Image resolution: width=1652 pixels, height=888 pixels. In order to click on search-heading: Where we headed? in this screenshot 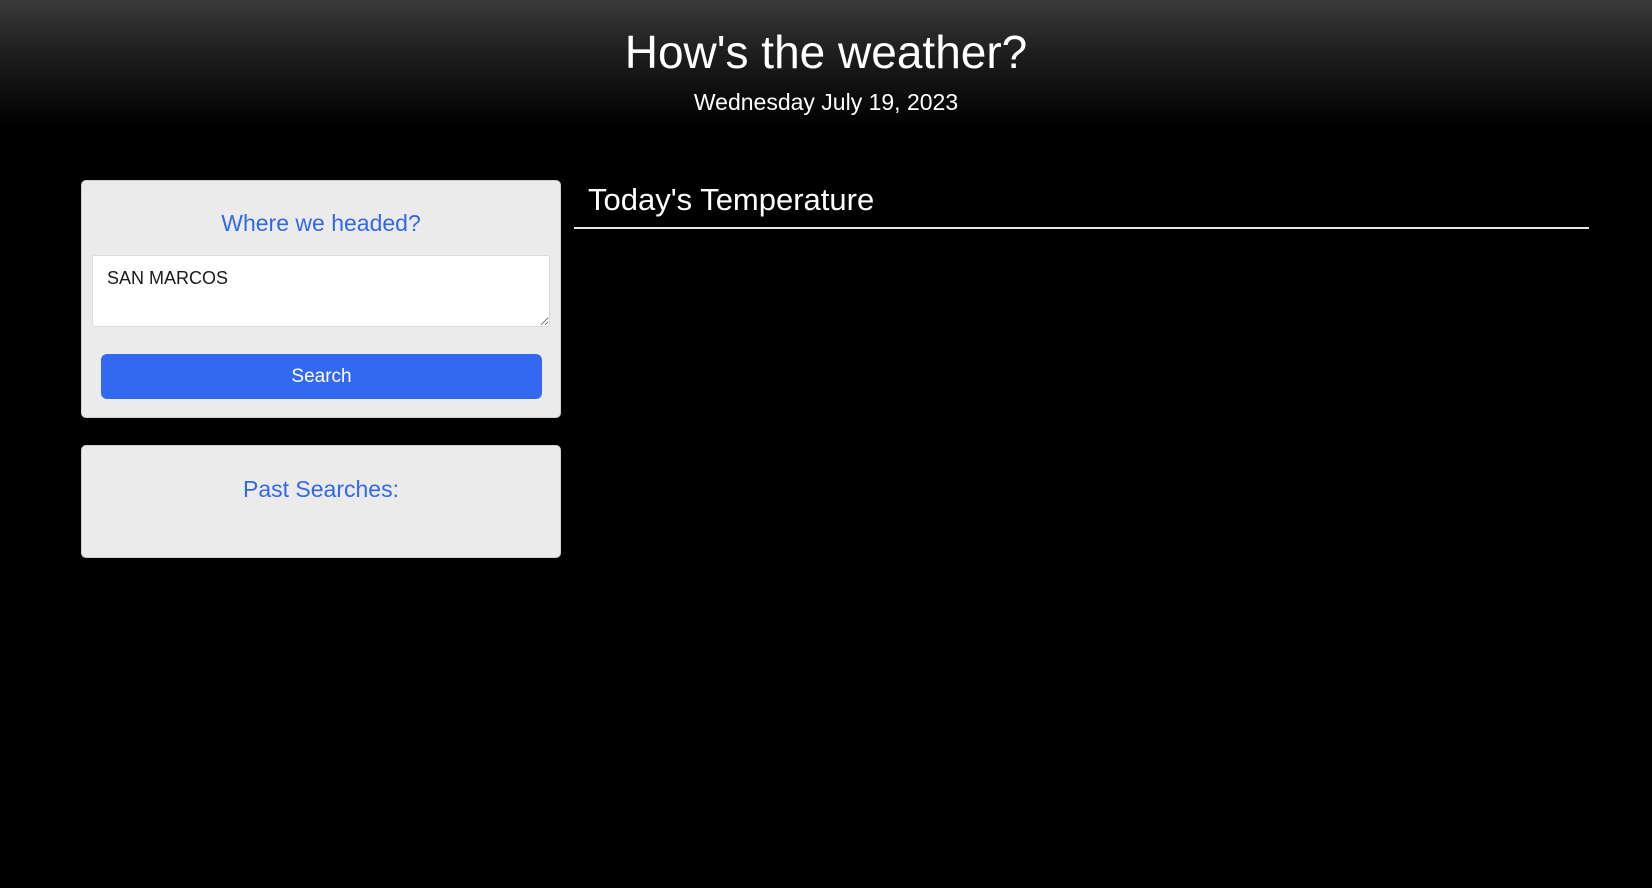, I will do `click(321, 223)`.